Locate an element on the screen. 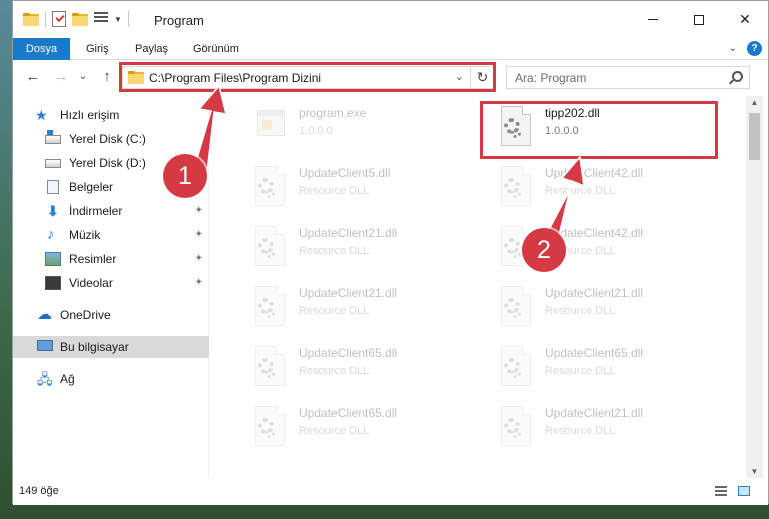 Image resolution: width=769 pixels, height=519 pixels. callout-2: 2 is located at coordinates (544, 250).